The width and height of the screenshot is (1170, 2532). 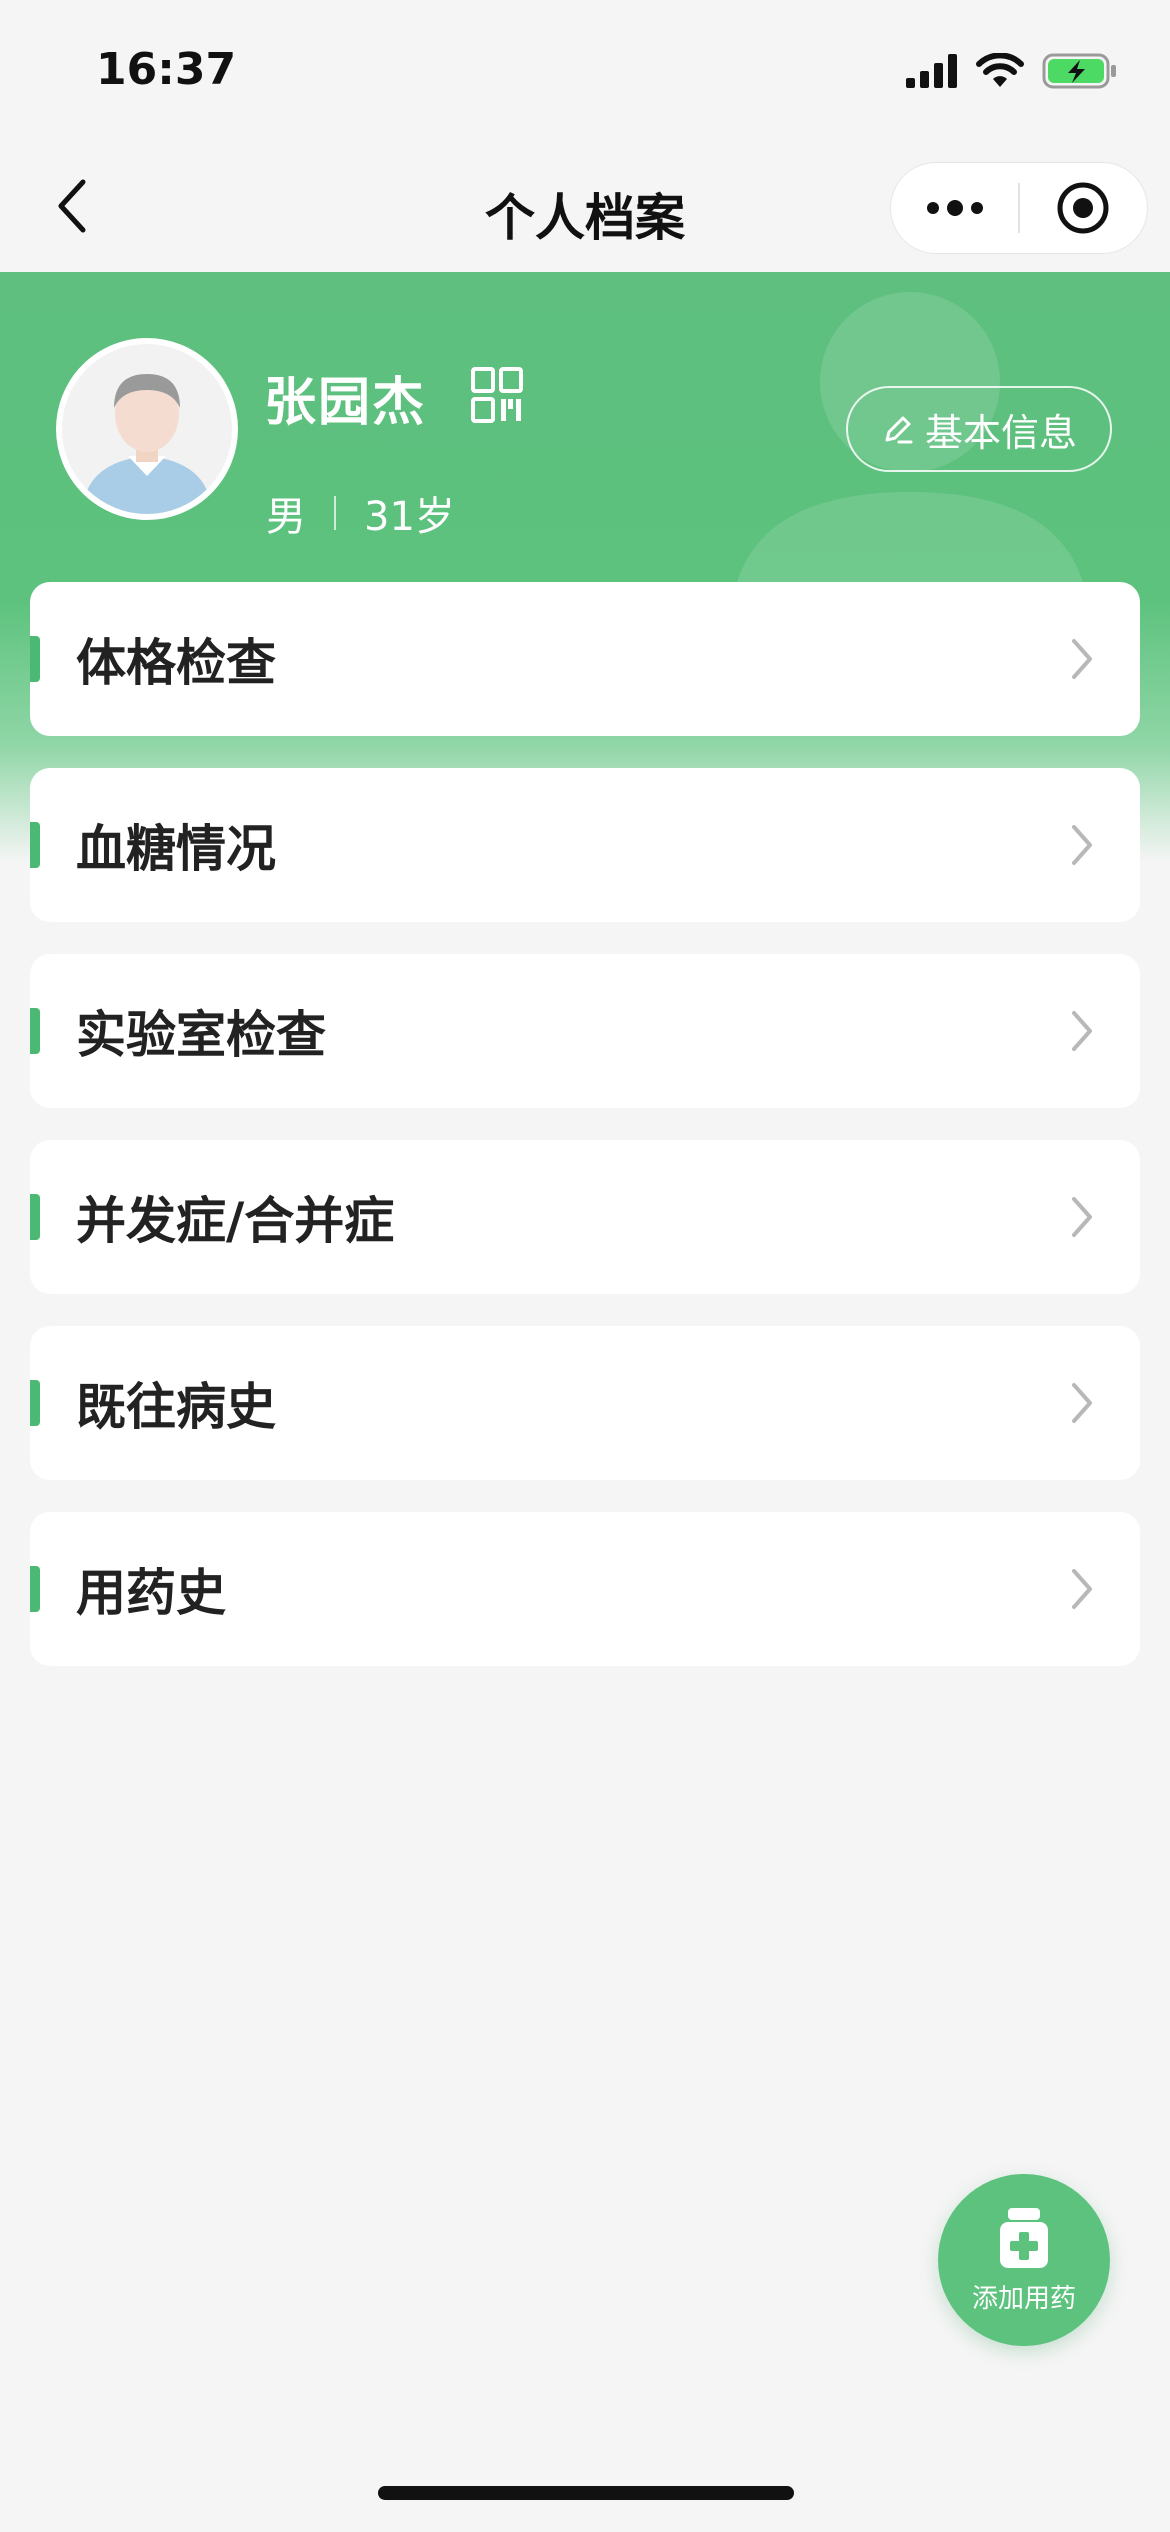 What do you see at coordinates (1024, 2237) in the screenshot?
I see `medicine-bottle-icon` at bounding box center [1024, 2237].